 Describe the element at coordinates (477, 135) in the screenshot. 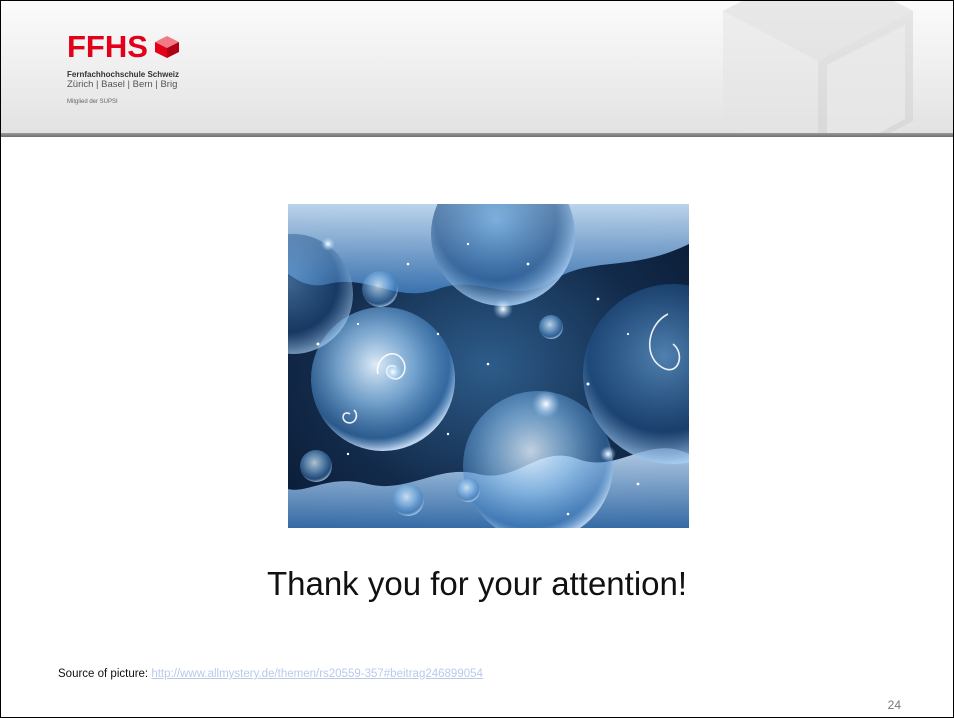

I see `header-divider` at that location.